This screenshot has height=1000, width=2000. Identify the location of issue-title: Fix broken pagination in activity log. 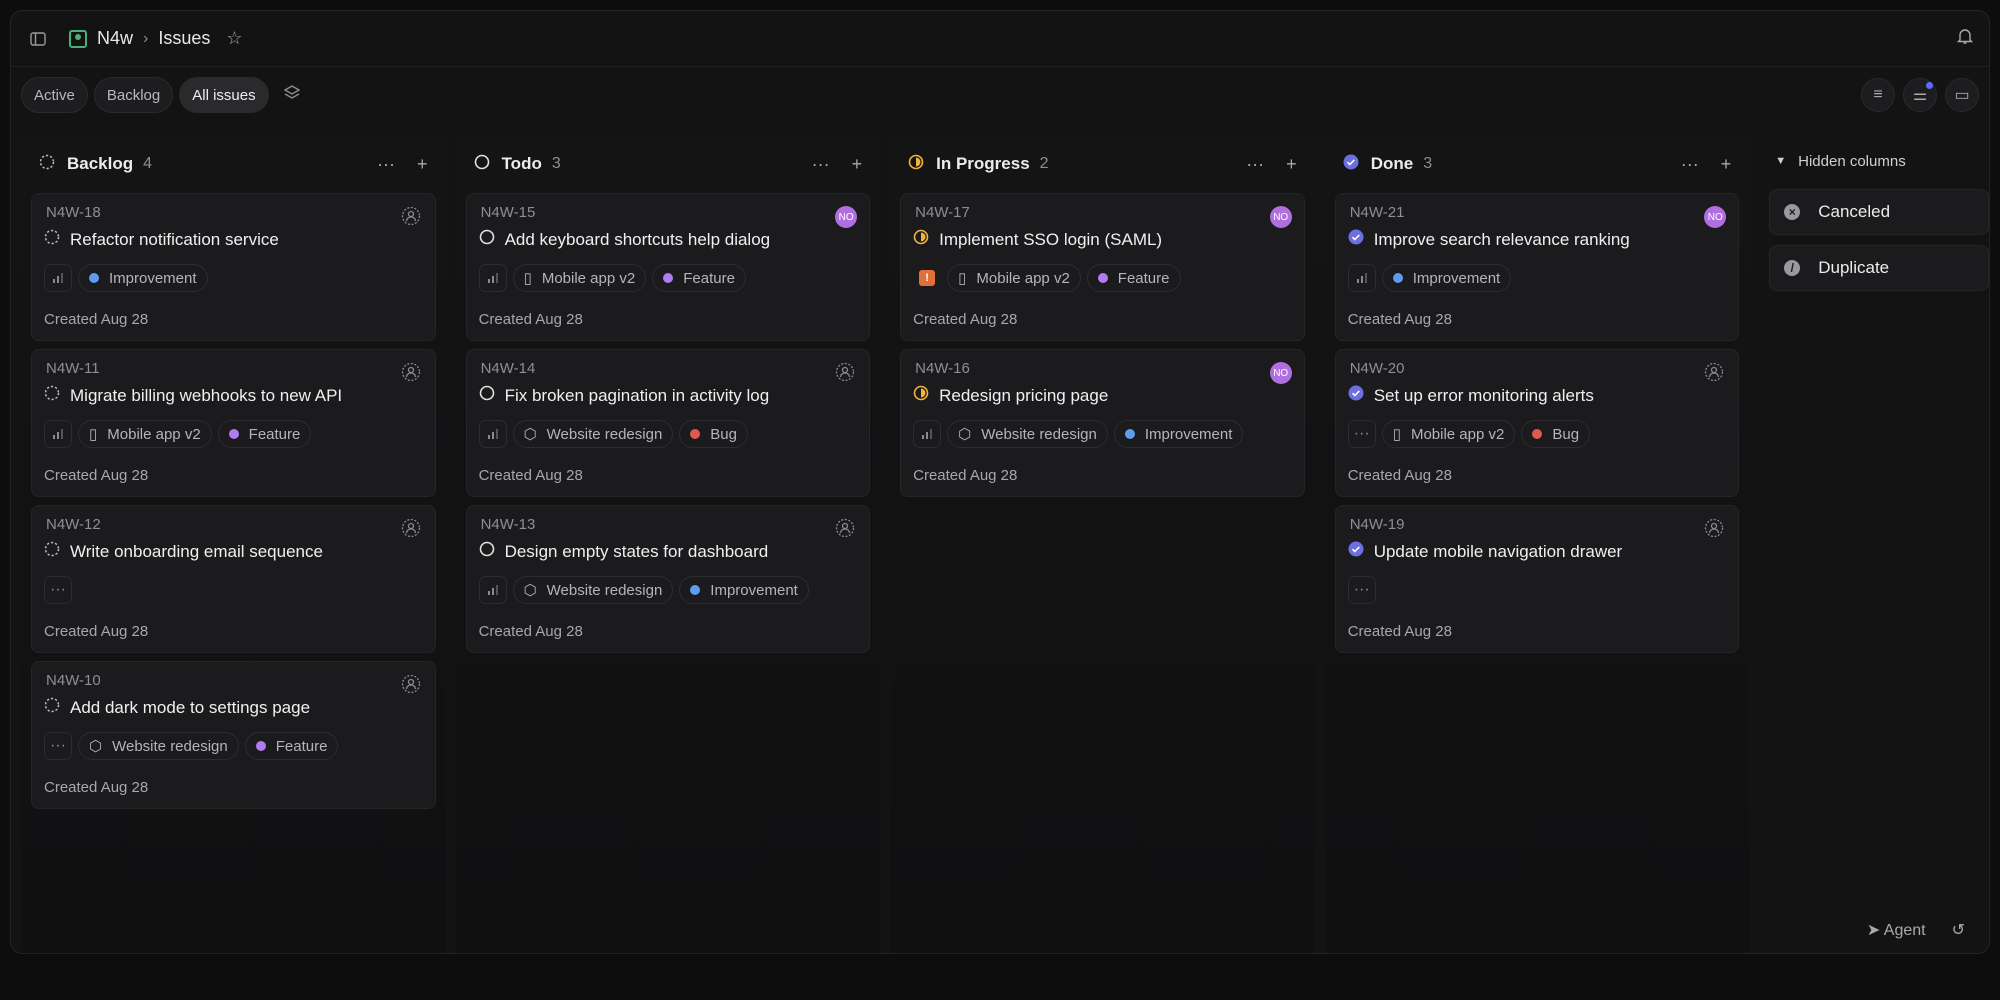
(637, 395).